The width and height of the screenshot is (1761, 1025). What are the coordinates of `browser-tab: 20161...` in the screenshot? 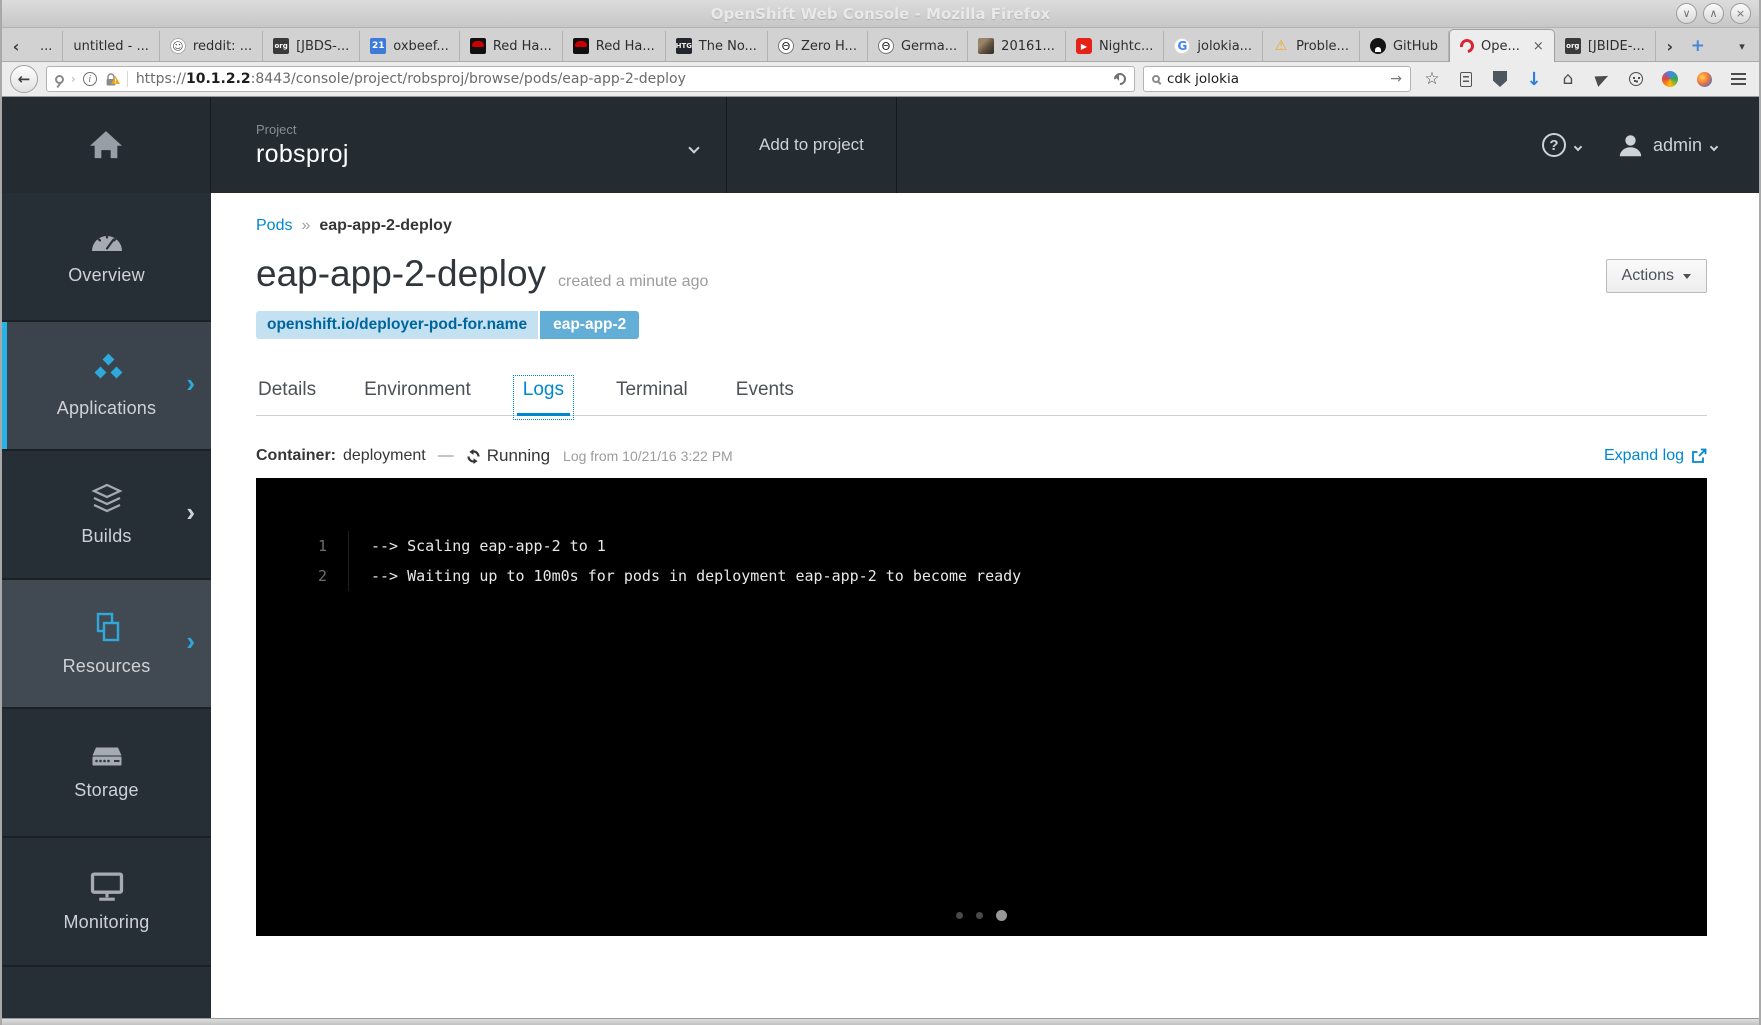 It's located at (1017, 46).